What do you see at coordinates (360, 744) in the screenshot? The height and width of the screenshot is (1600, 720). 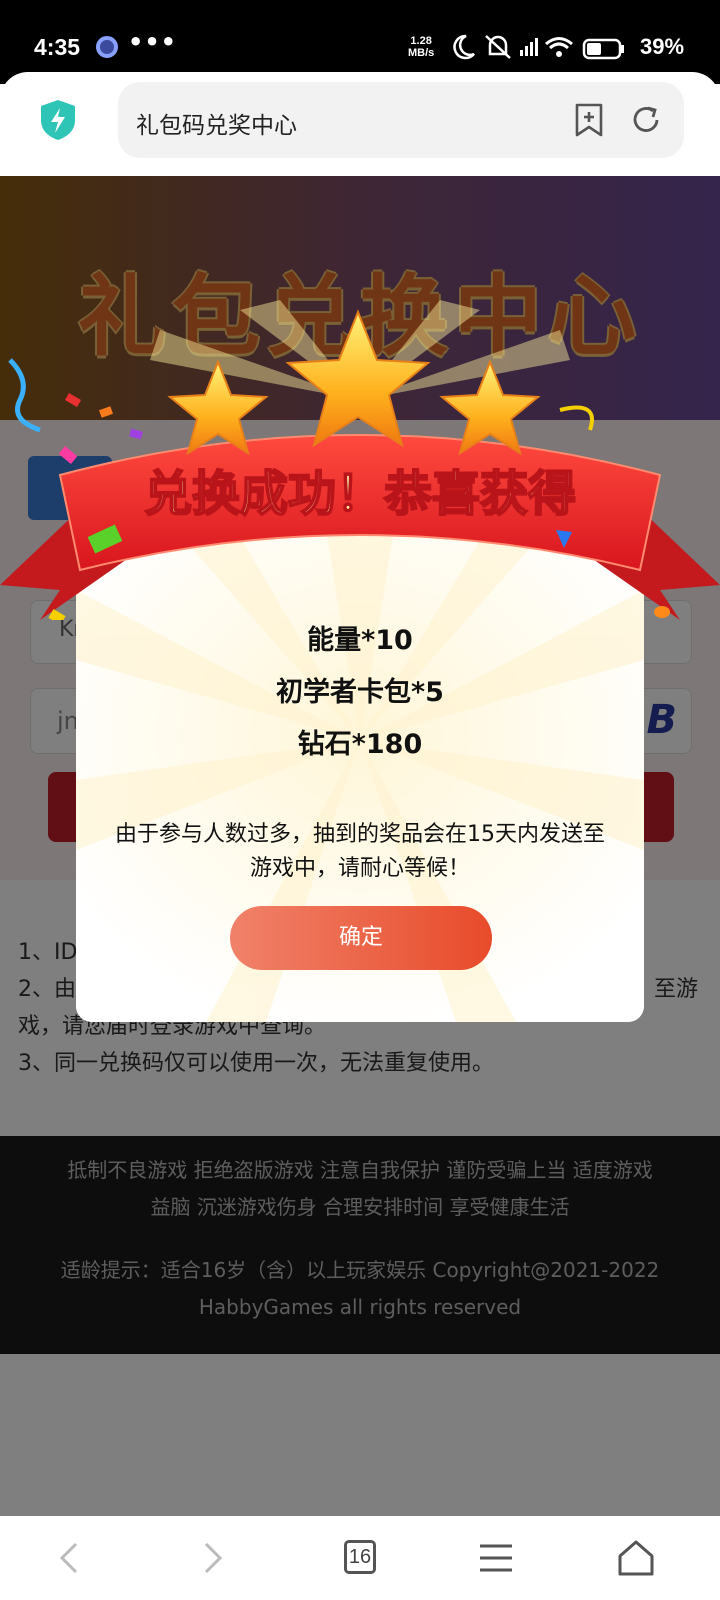 I see `prize-item: 钻石*180` at bounding box center [360, 744].